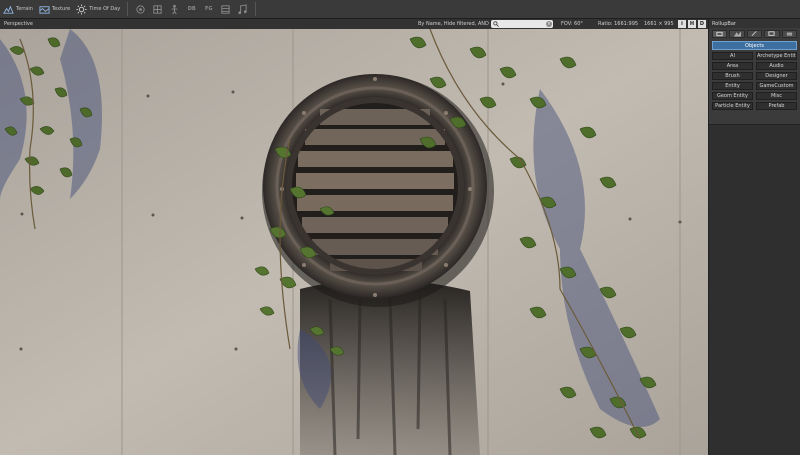 Image resolution: width=800 pixels, height=455 pixels. What do you see at coordinates (776, 96) in the screenshot?
I see `misc-button: Misc` at bounding box center [776, 96].